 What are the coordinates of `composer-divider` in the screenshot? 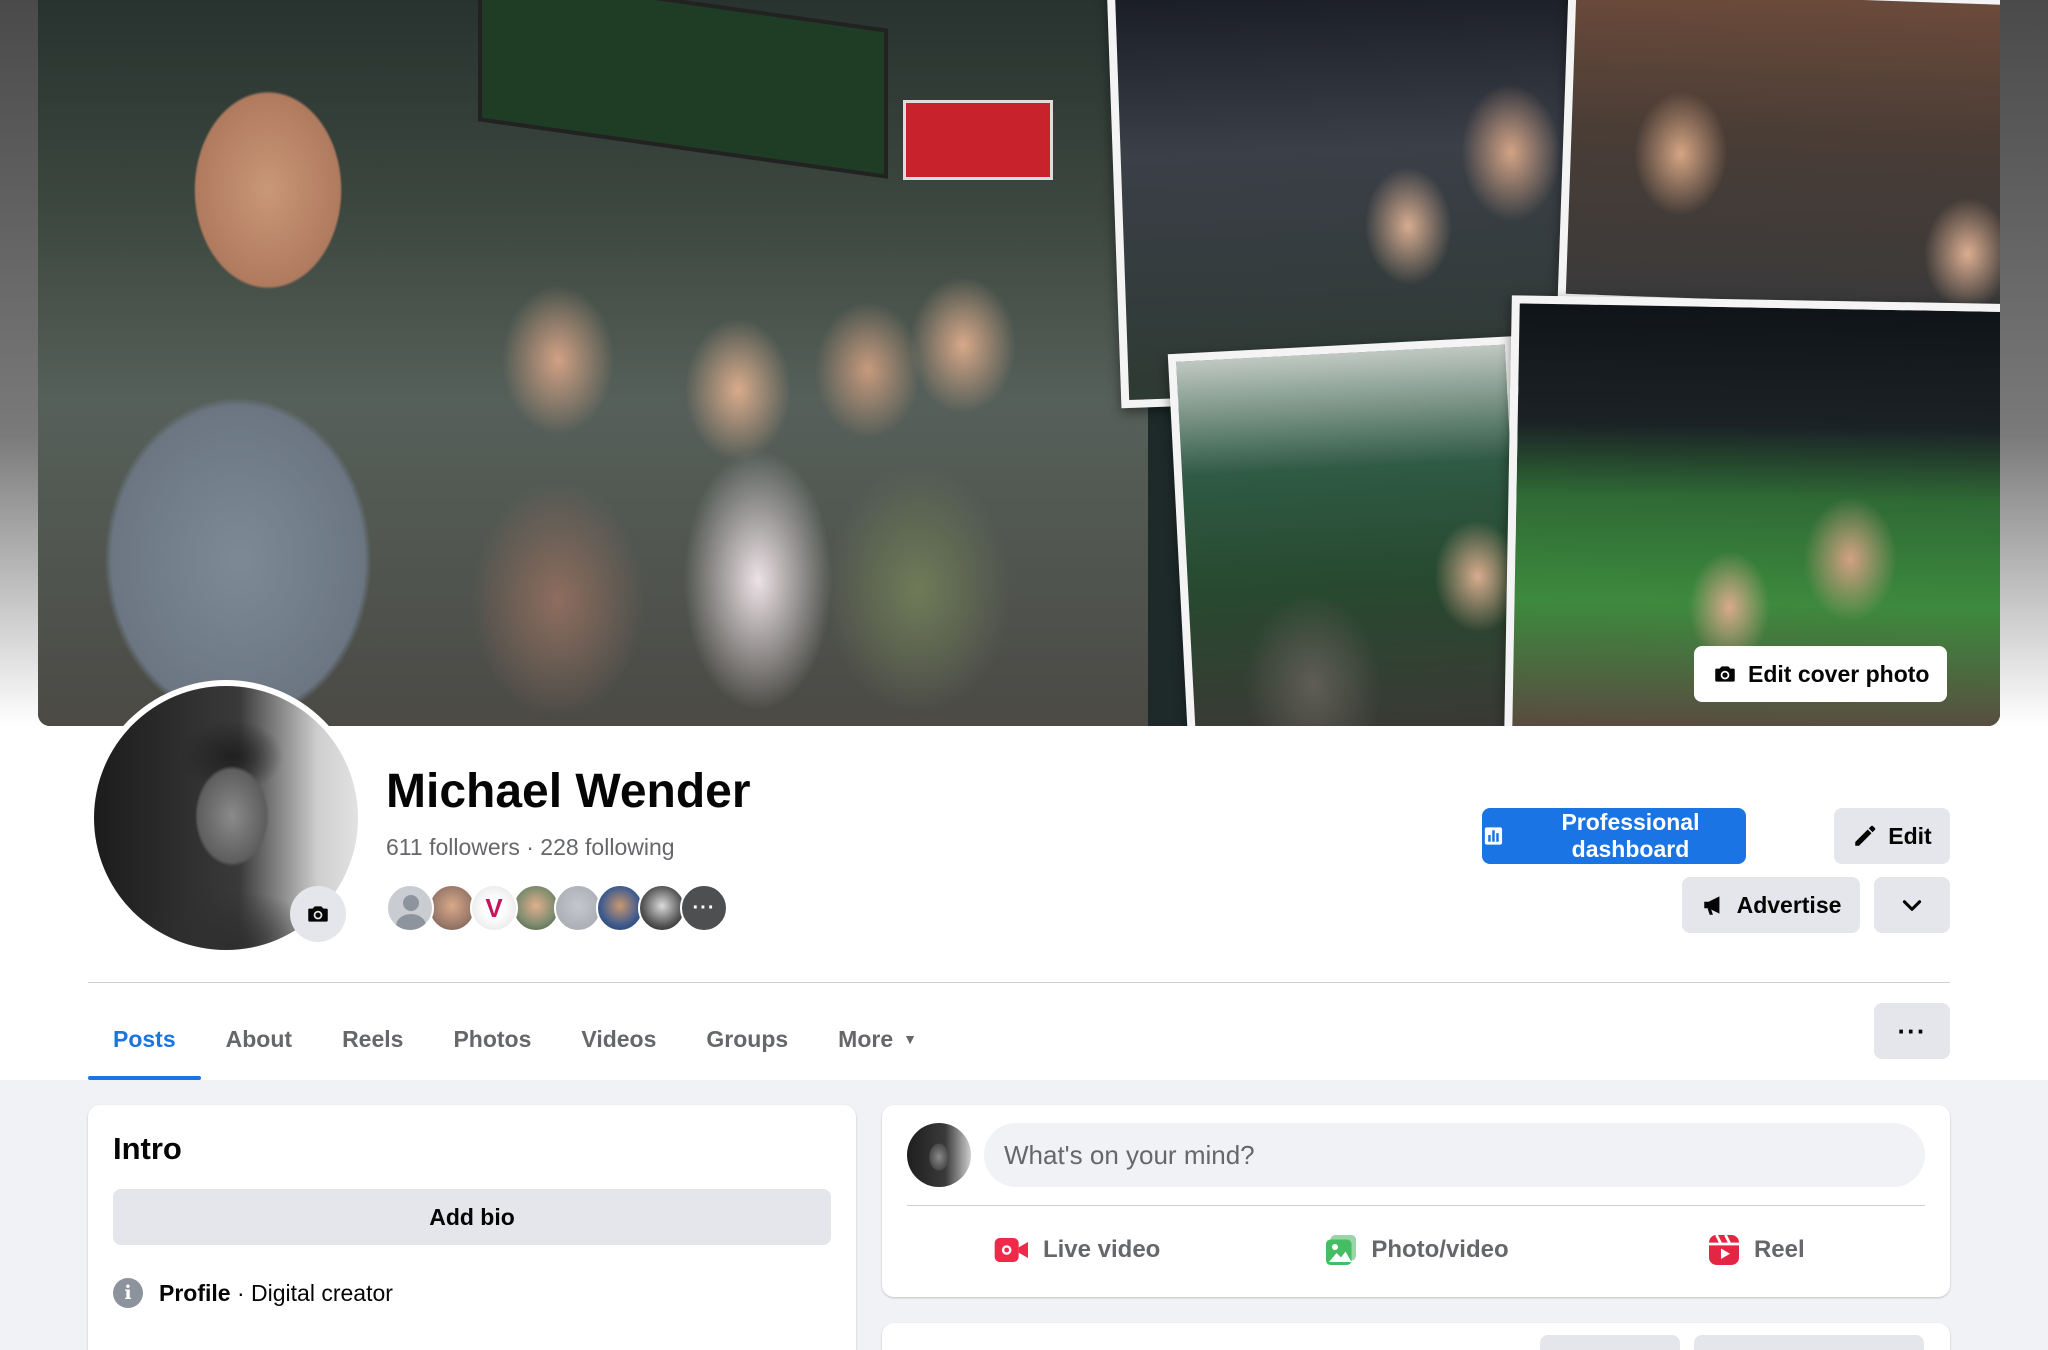 It's located at (1416, 1205).